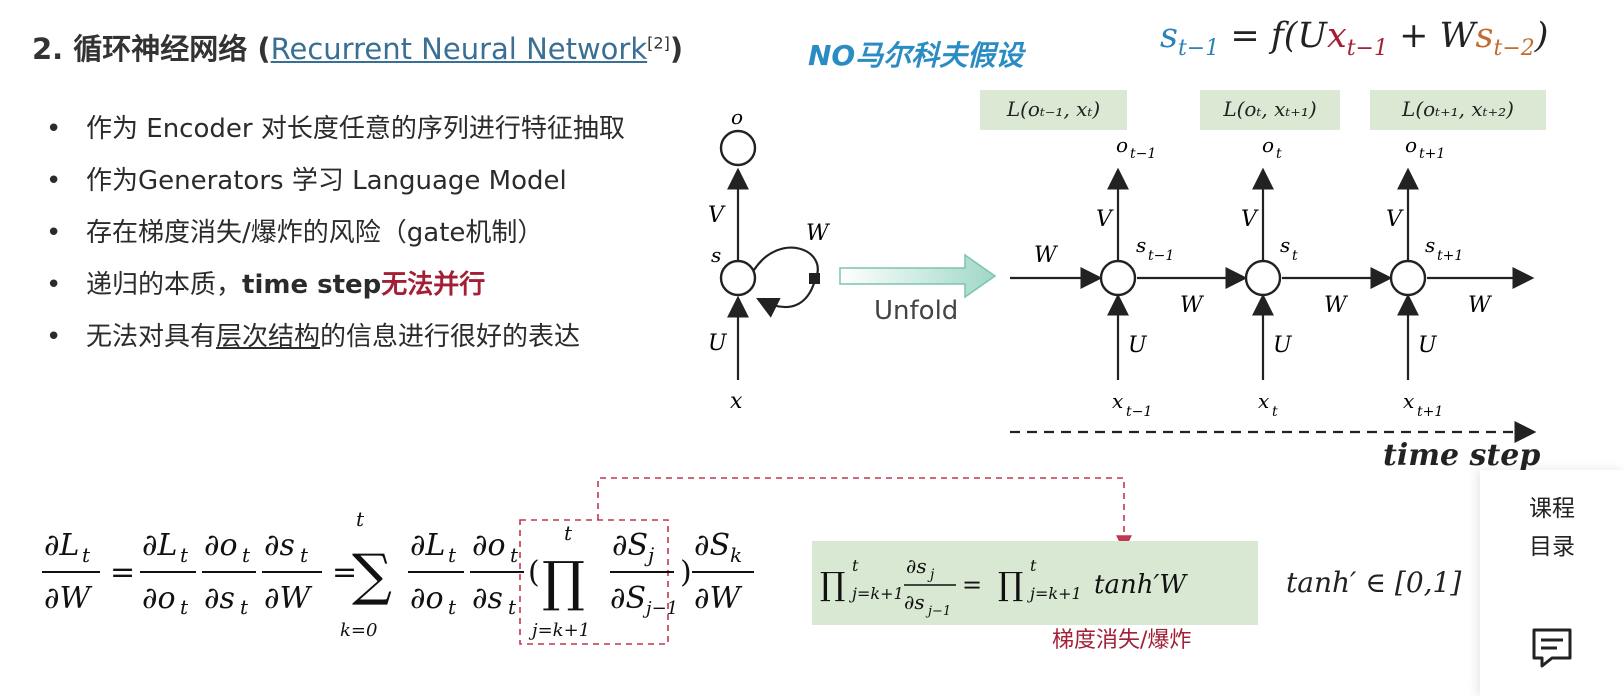  Describe the element at coordinates (736, 401) in the screenshot. I see `folded-x-label: x` at that location.